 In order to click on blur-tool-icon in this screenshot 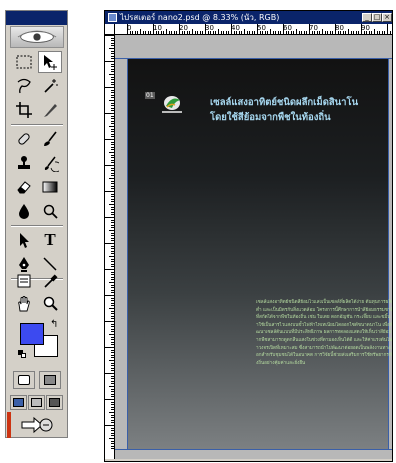, I will do `click(24, 211)`.